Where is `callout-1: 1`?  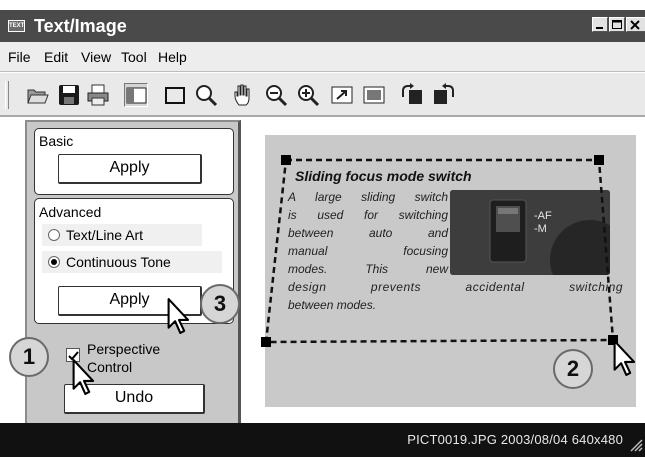 callout-1: 1 is located at coordinates (29, 357).